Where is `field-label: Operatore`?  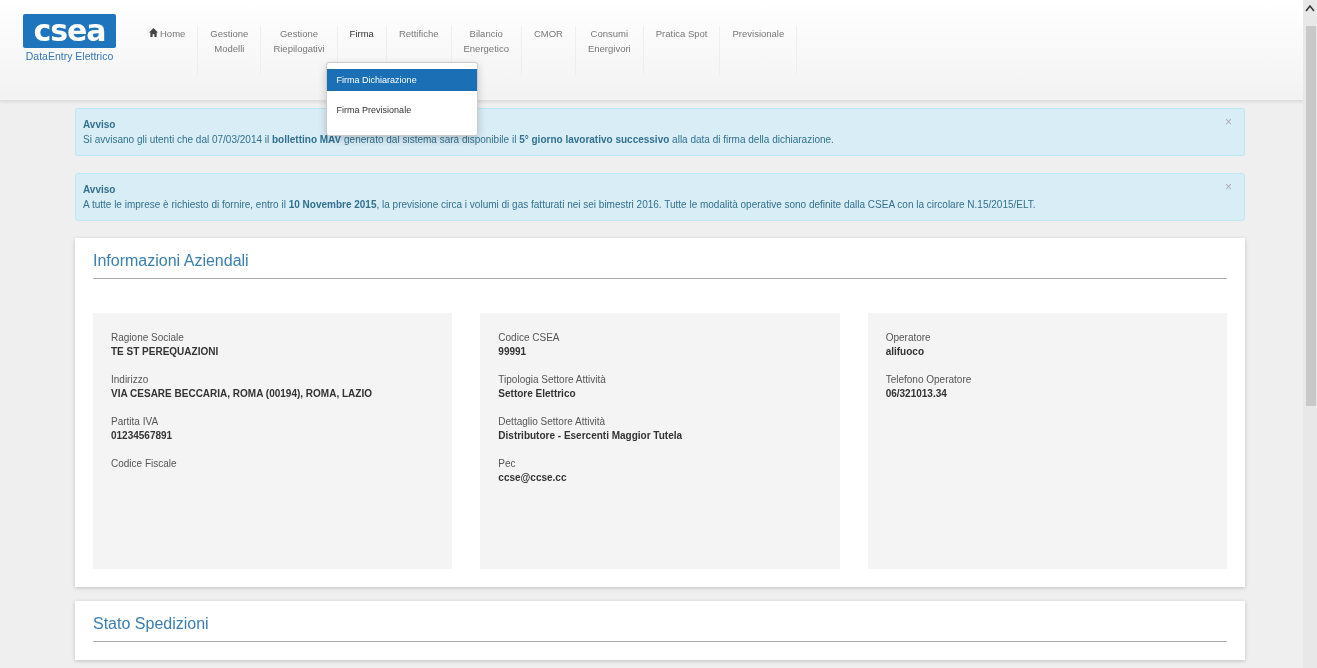
field-label: Operatore is located at coordinates (908, 338).